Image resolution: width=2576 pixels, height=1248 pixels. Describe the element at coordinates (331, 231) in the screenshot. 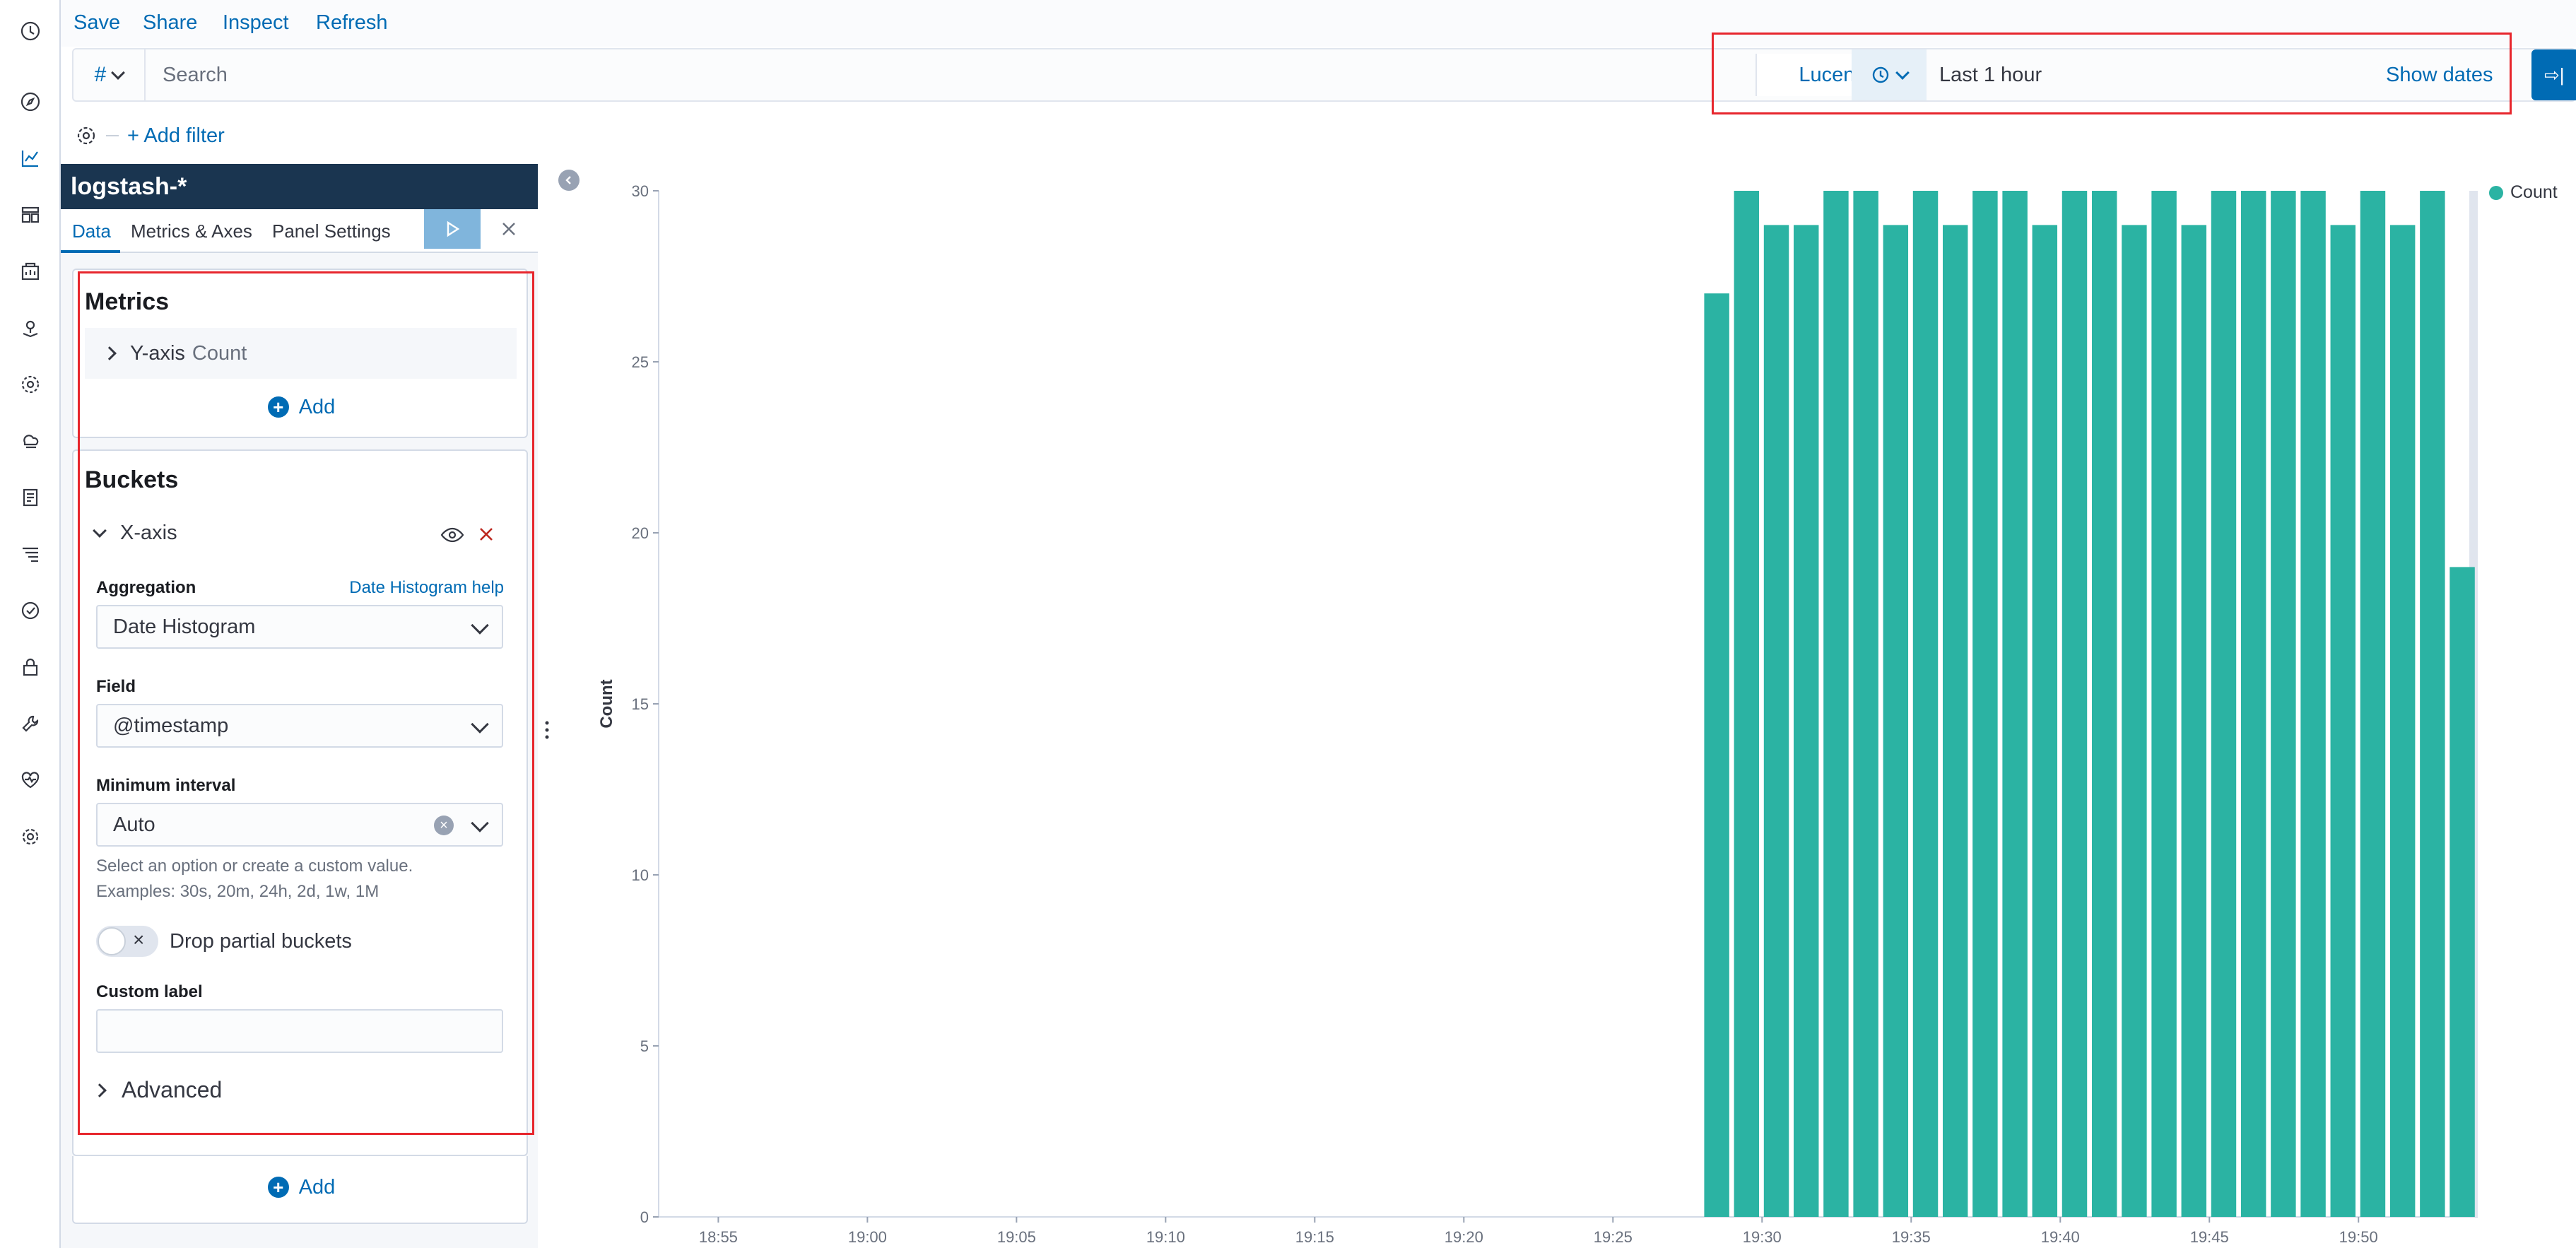

I see `tab-panel-settings: Panel Settings` at that location.